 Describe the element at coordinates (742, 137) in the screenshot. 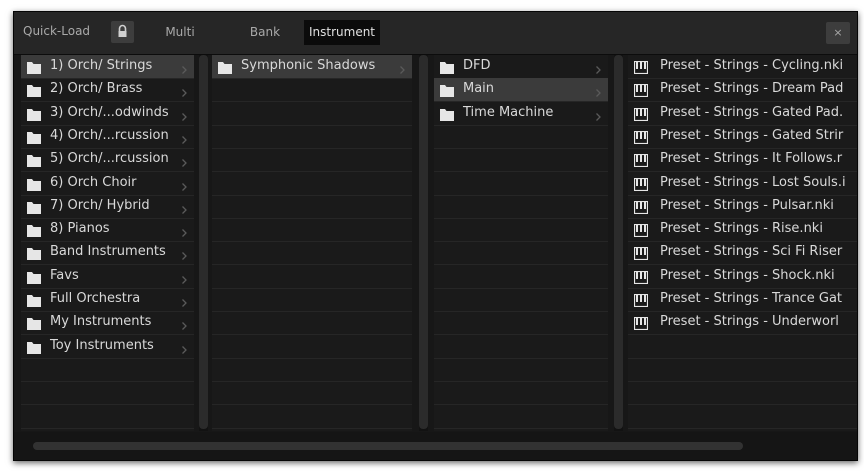

I see `instrument-file-item: Preset - Strings - Gated Strir` at that location.